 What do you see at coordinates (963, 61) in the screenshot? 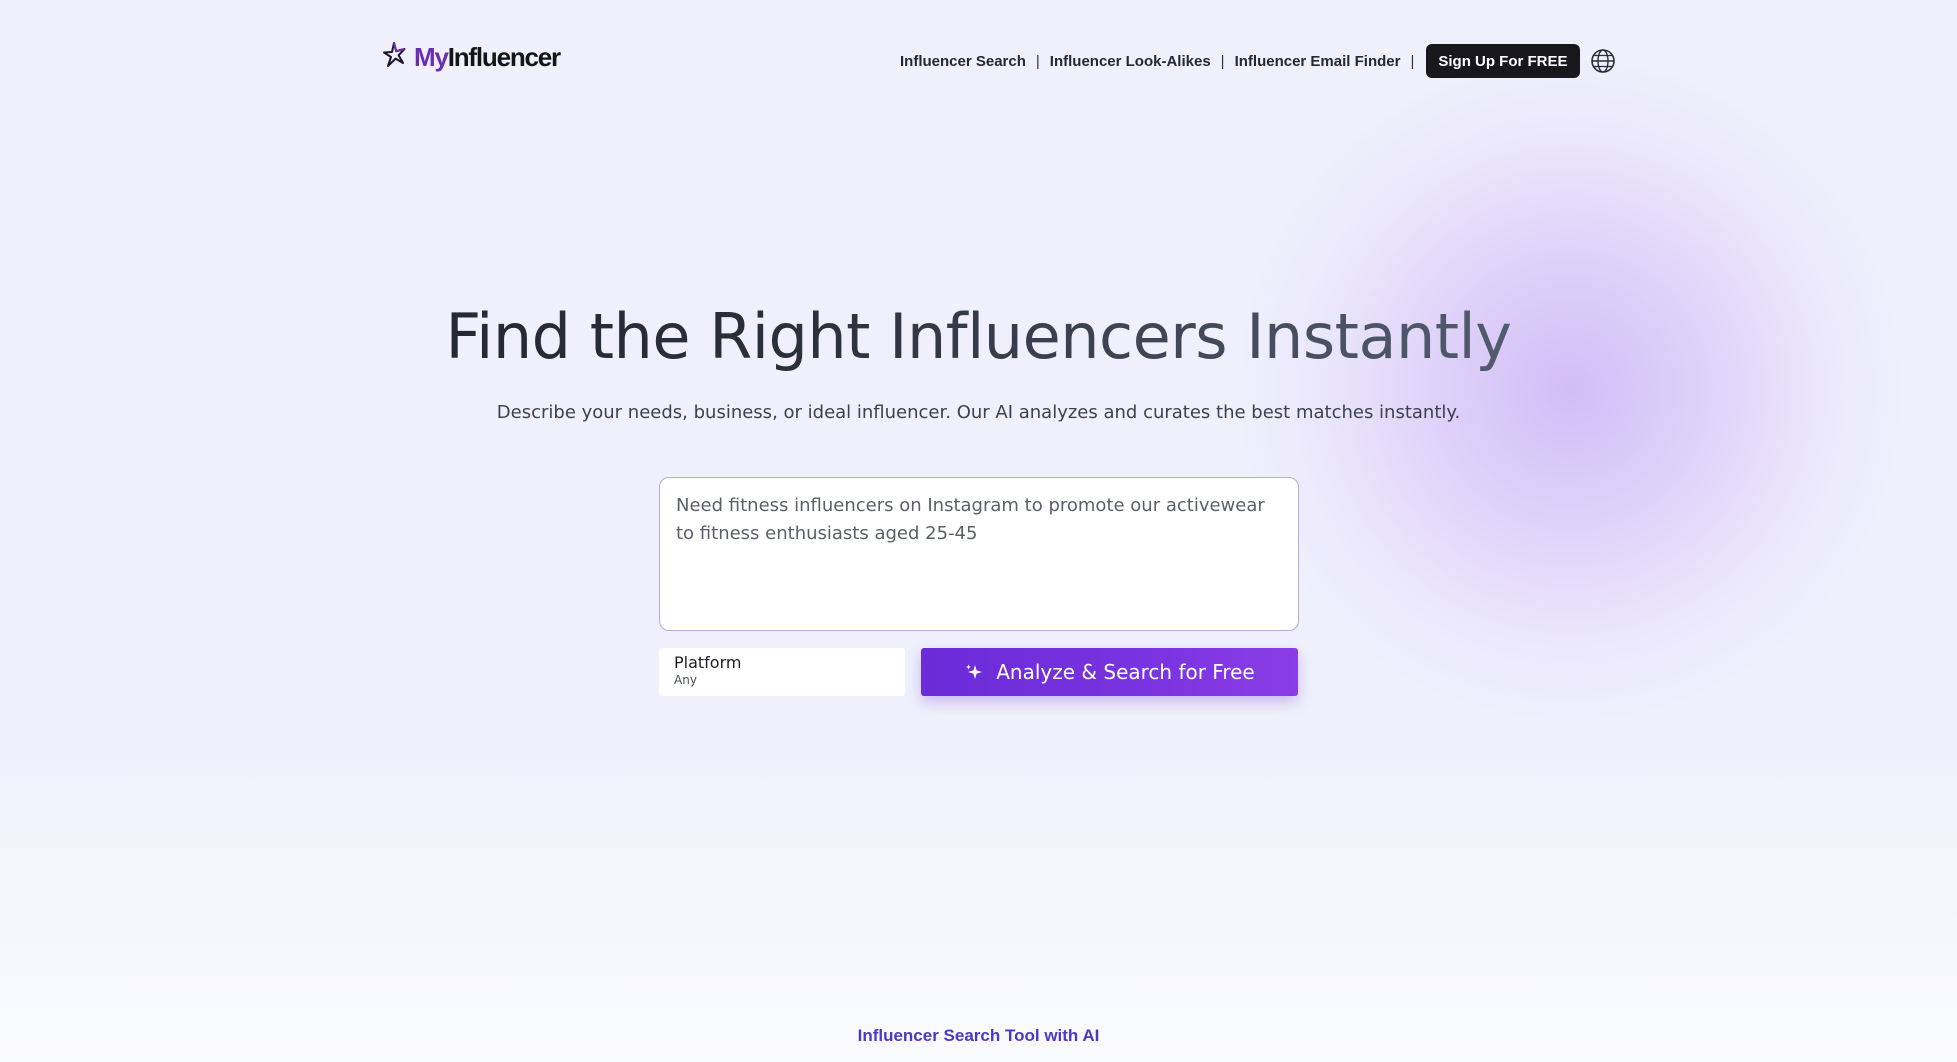
I see `nav-link-influencer-search: Influencer Search` at bounding box center [963, 61].